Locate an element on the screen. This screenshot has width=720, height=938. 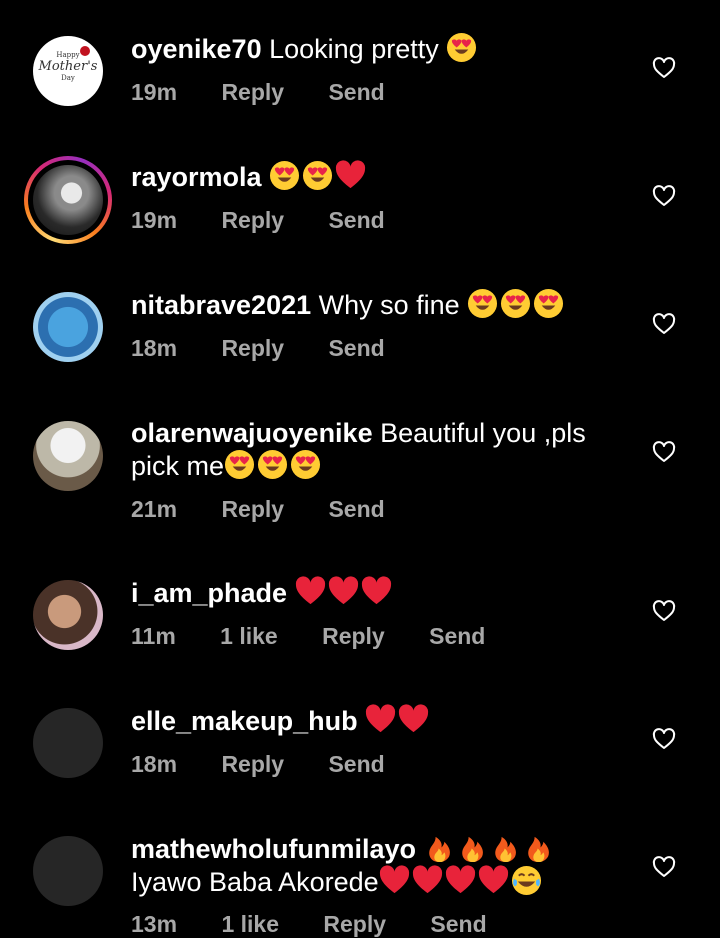
username: oyenike70 is located at coordinates (196, 49).